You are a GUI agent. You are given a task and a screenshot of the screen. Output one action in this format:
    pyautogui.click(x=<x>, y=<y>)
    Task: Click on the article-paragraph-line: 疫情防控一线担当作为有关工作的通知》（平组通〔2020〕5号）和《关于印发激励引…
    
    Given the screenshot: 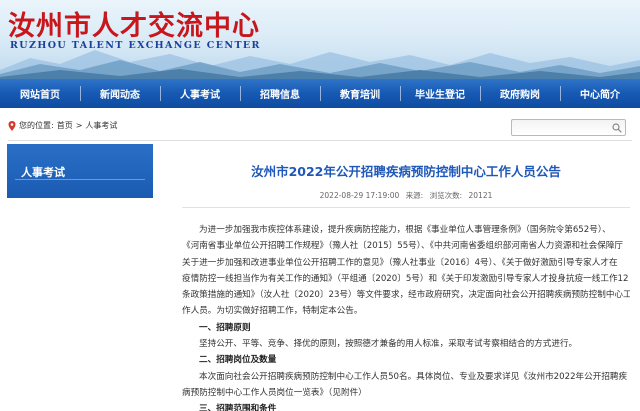 What is the action you would take?
    pyautogui.click(x=405, y=278)
    